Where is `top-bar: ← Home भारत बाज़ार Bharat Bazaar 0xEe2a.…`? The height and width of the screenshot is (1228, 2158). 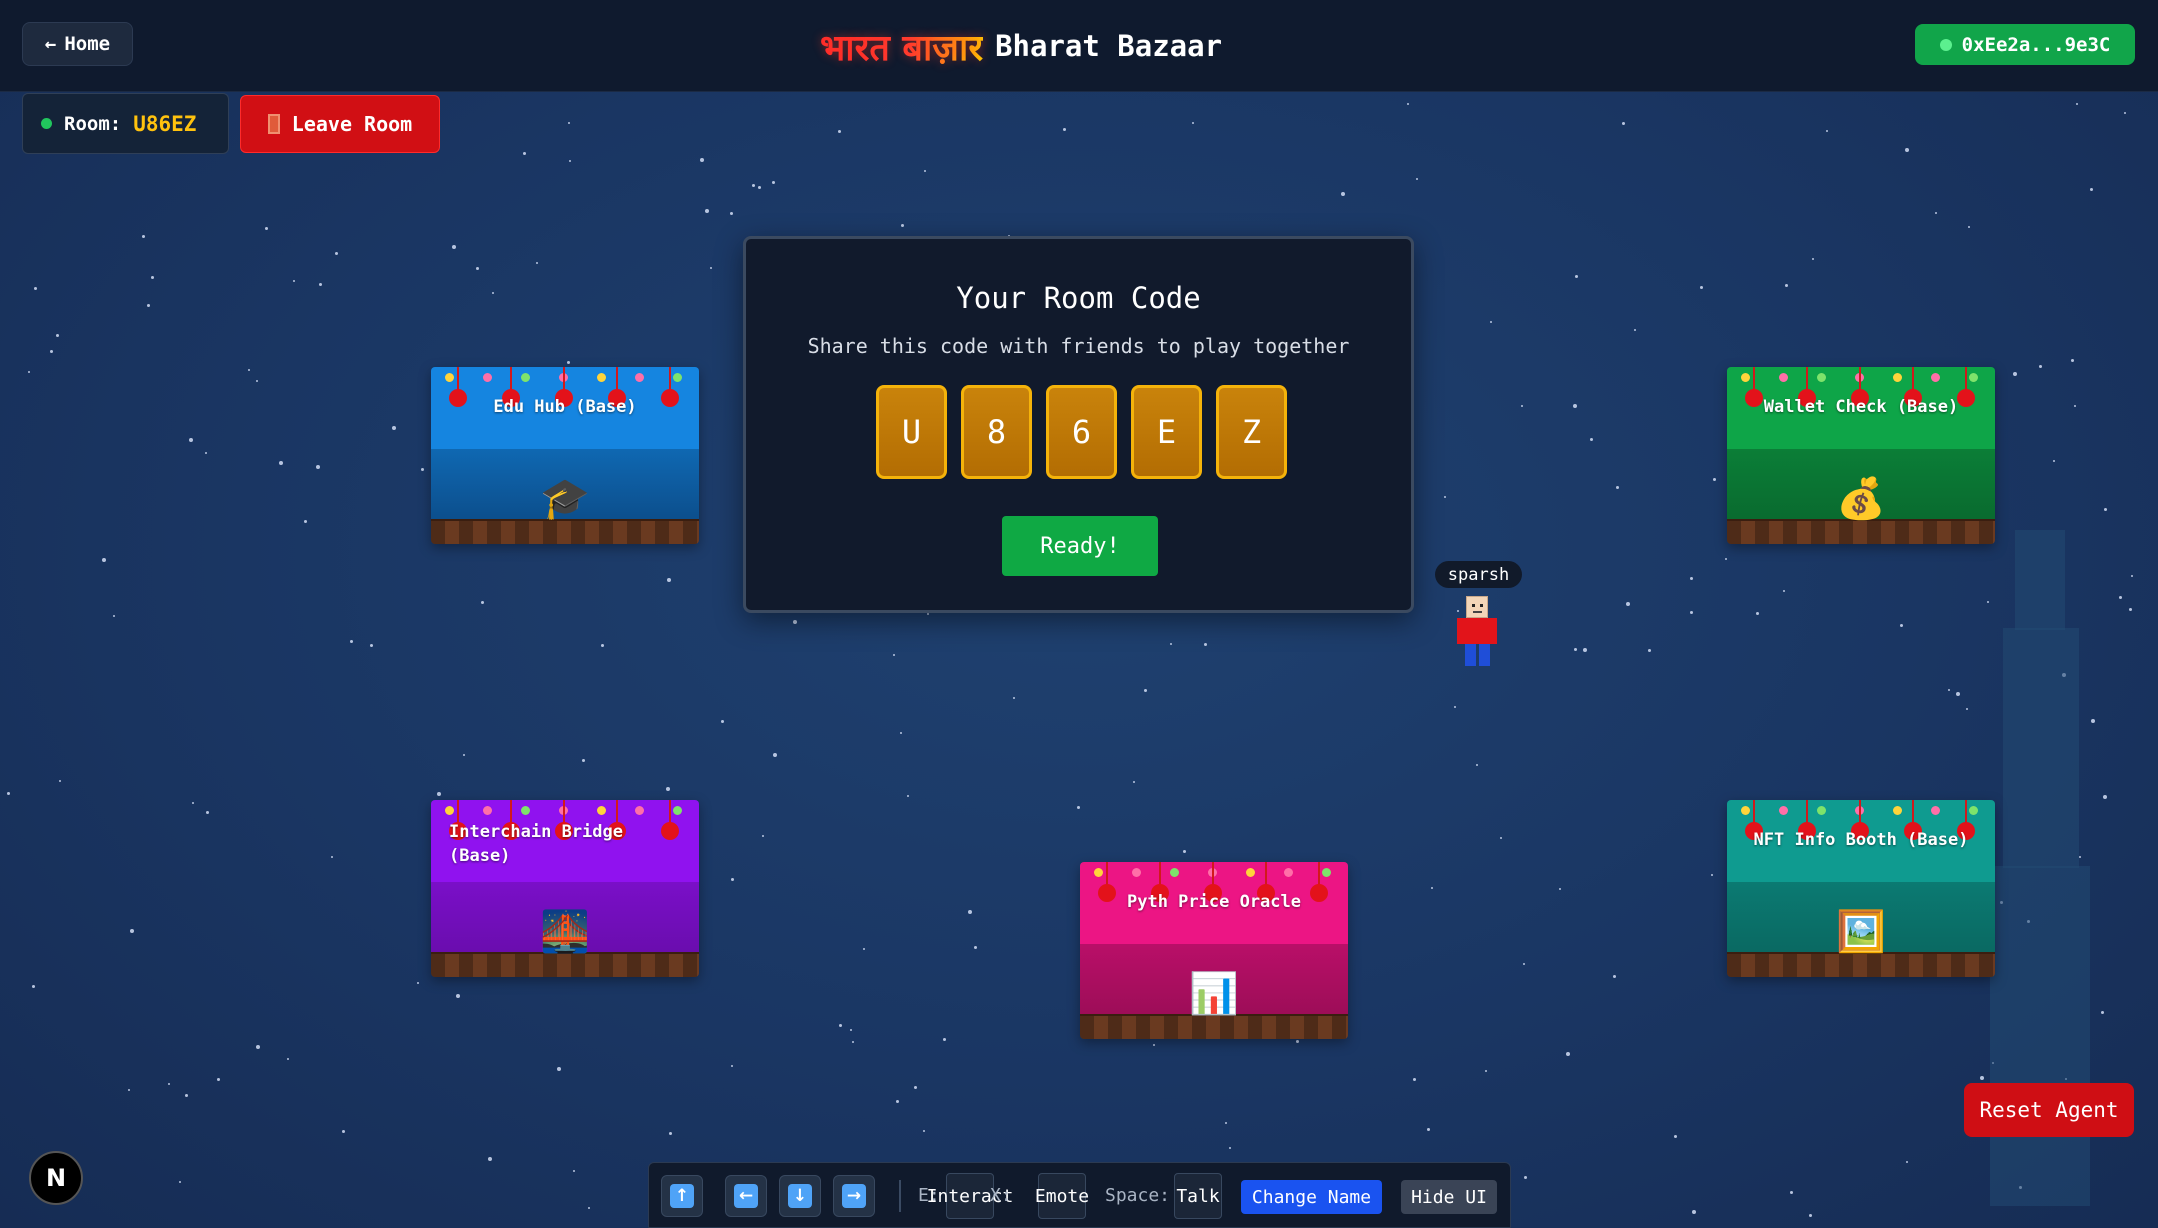 top-bar: ← Home भारत बाज़ार Bharat Bazaar 0xEe2a.… is located at coordinates (1079, 46).